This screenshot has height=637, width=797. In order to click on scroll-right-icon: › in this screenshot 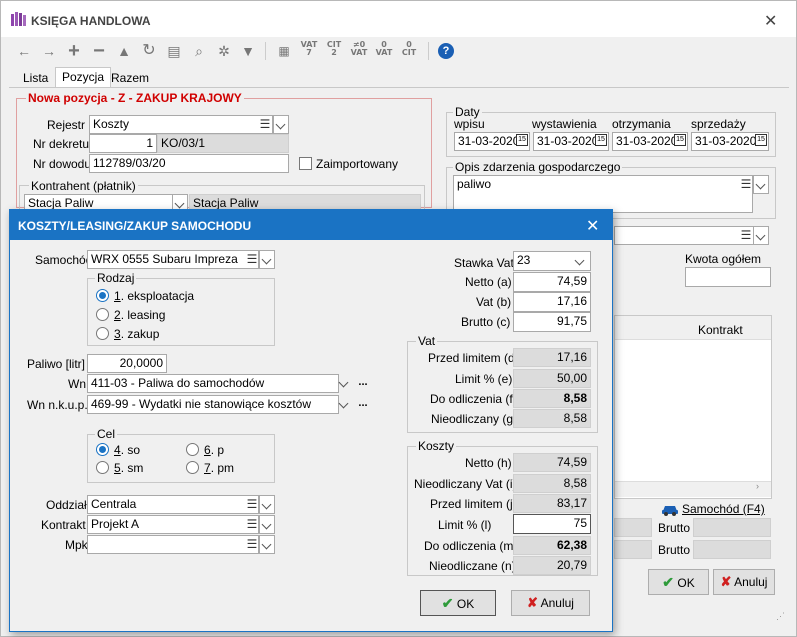, I will do `click(757, 486)`.